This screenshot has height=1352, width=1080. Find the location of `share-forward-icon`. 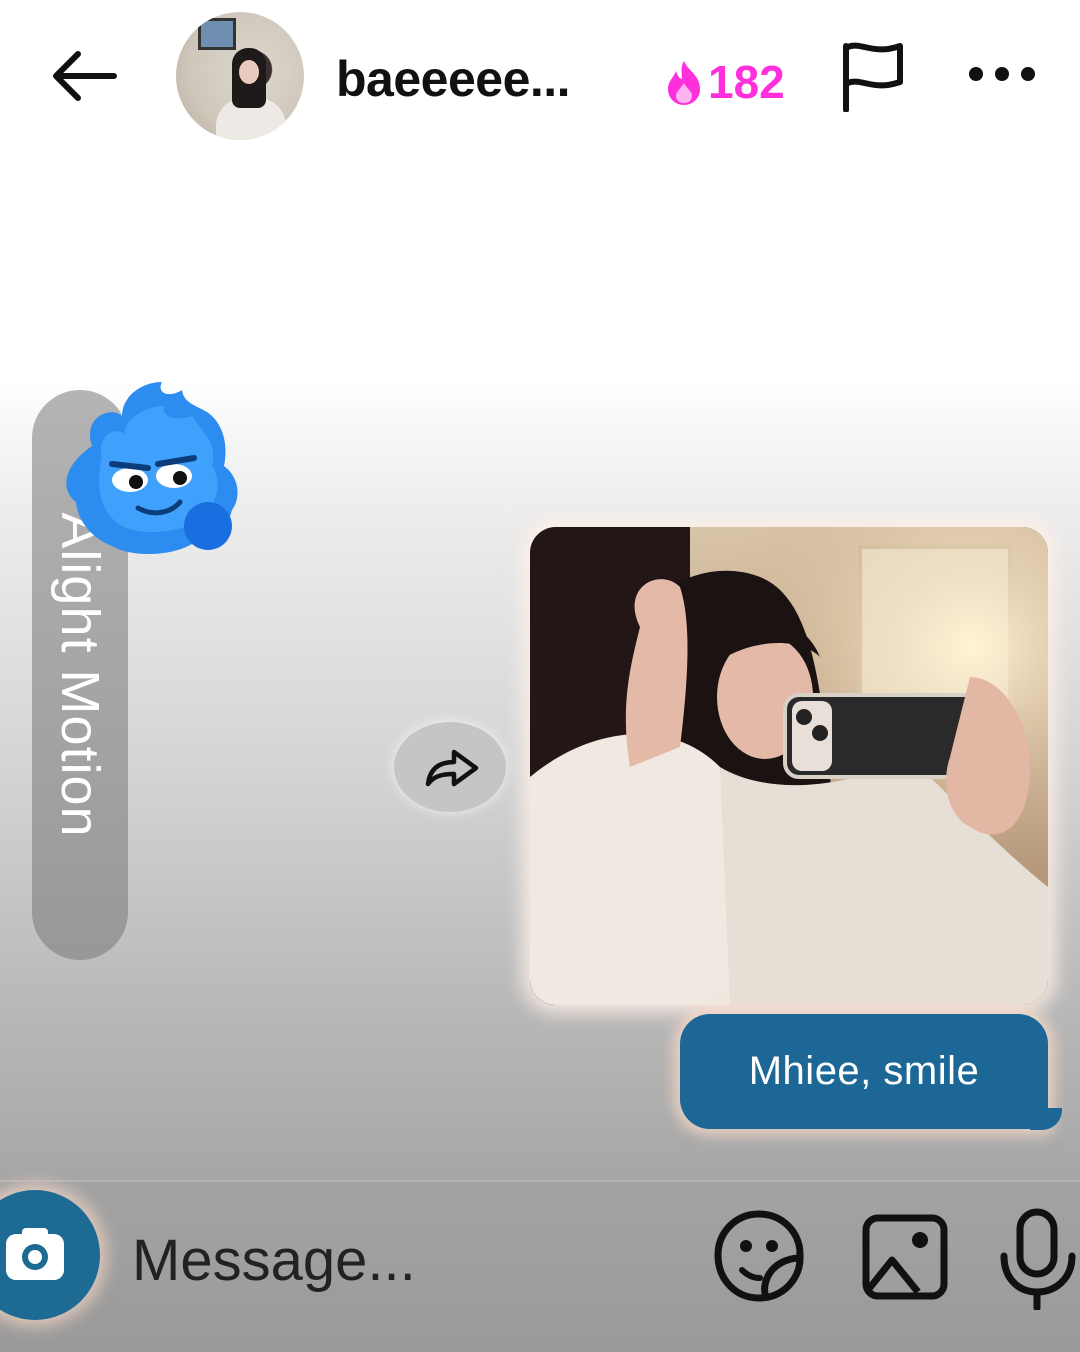

share-forward-icon is located at coordinates (452, 768).